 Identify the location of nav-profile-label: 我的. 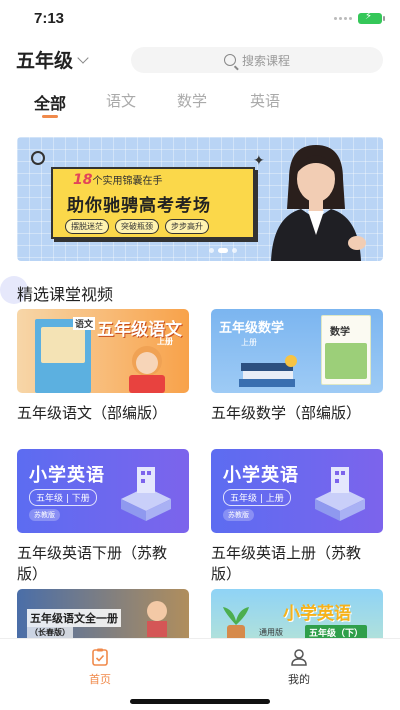
(299, 679).